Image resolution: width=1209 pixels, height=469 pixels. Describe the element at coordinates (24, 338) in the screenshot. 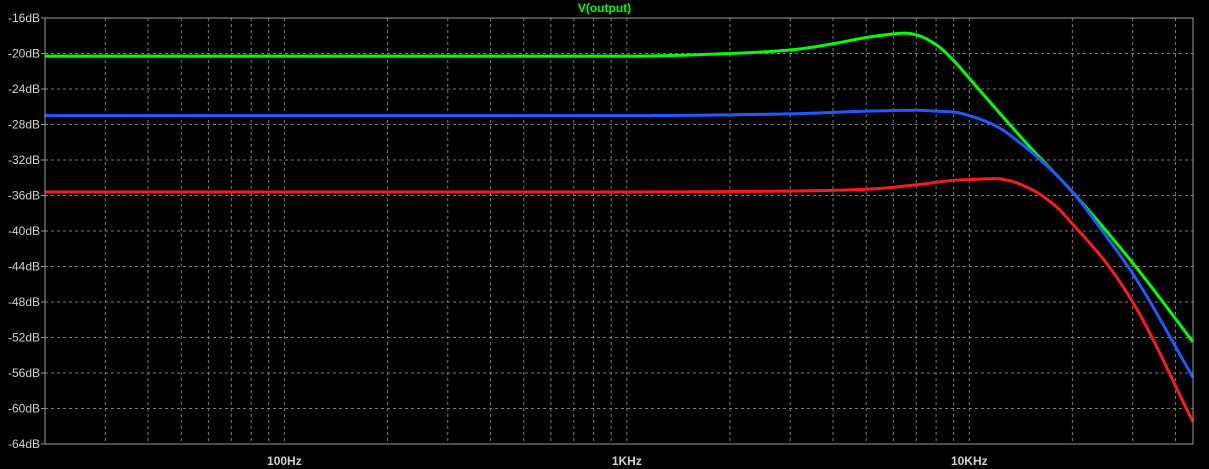

I see `y-tick-label: -52dB` at that location.